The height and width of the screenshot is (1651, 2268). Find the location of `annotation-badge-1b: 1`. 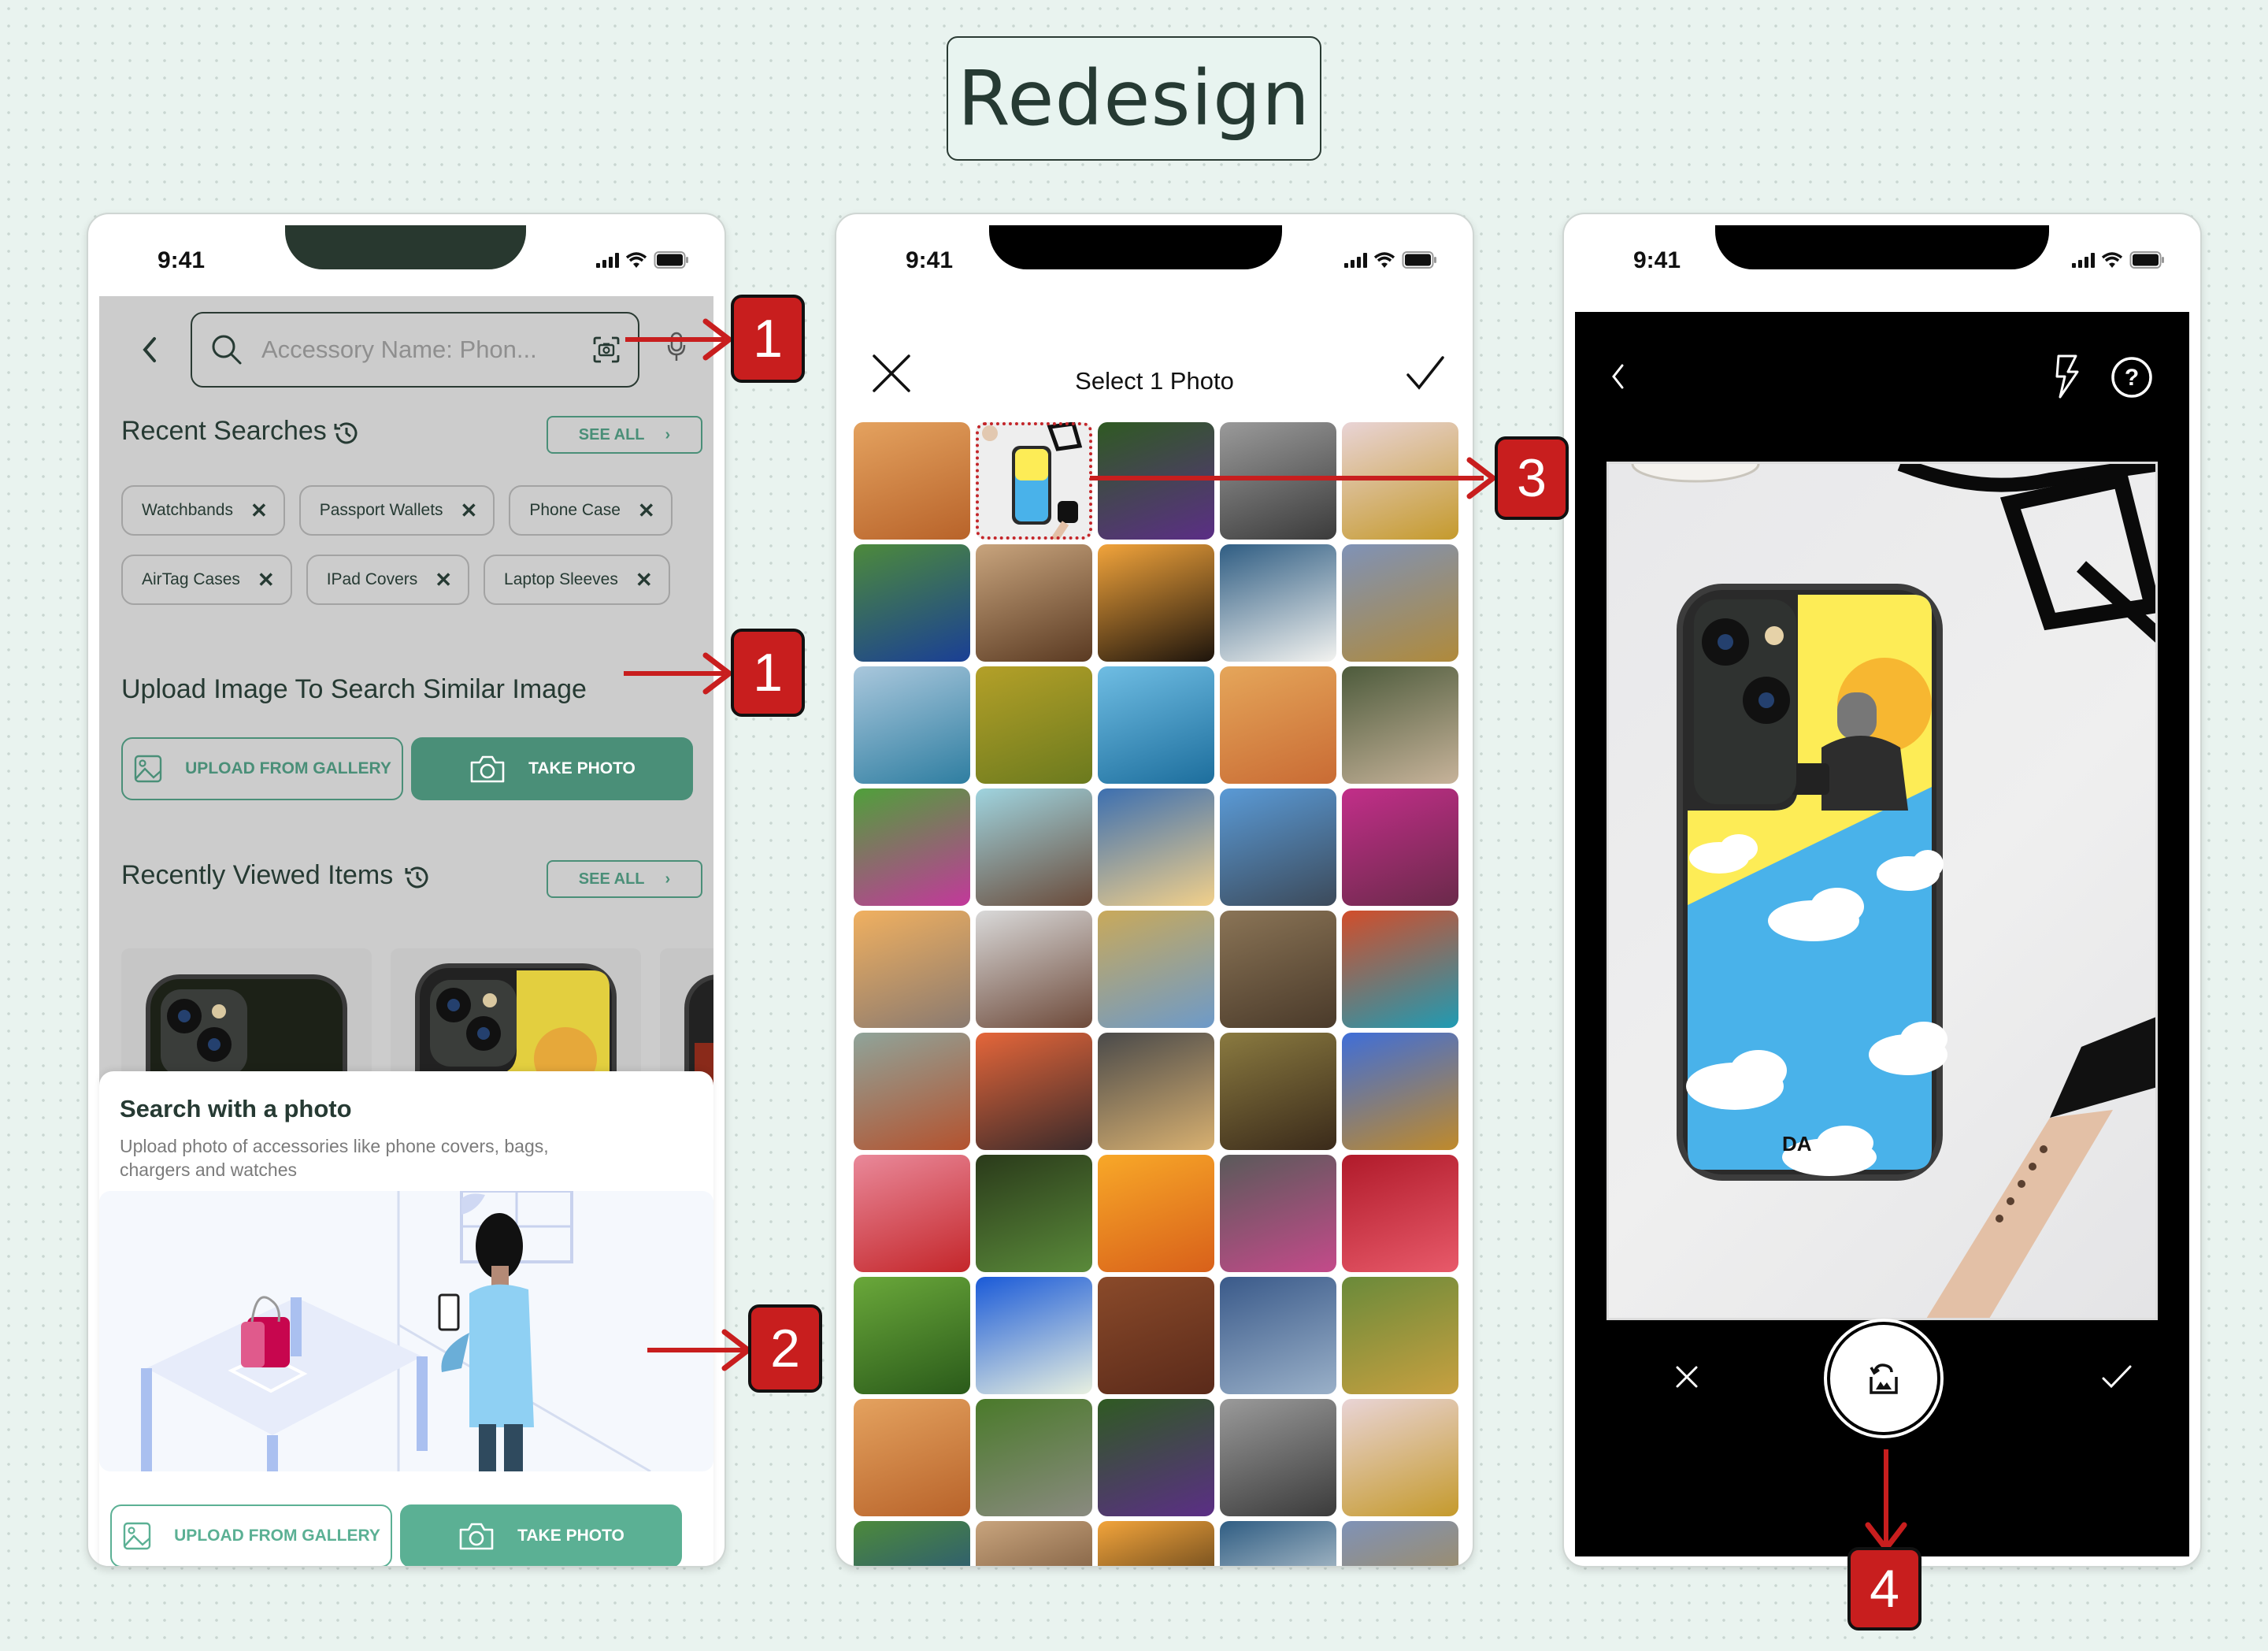

annotation-badge-1b: 1 is located at coordinates (768, 673).